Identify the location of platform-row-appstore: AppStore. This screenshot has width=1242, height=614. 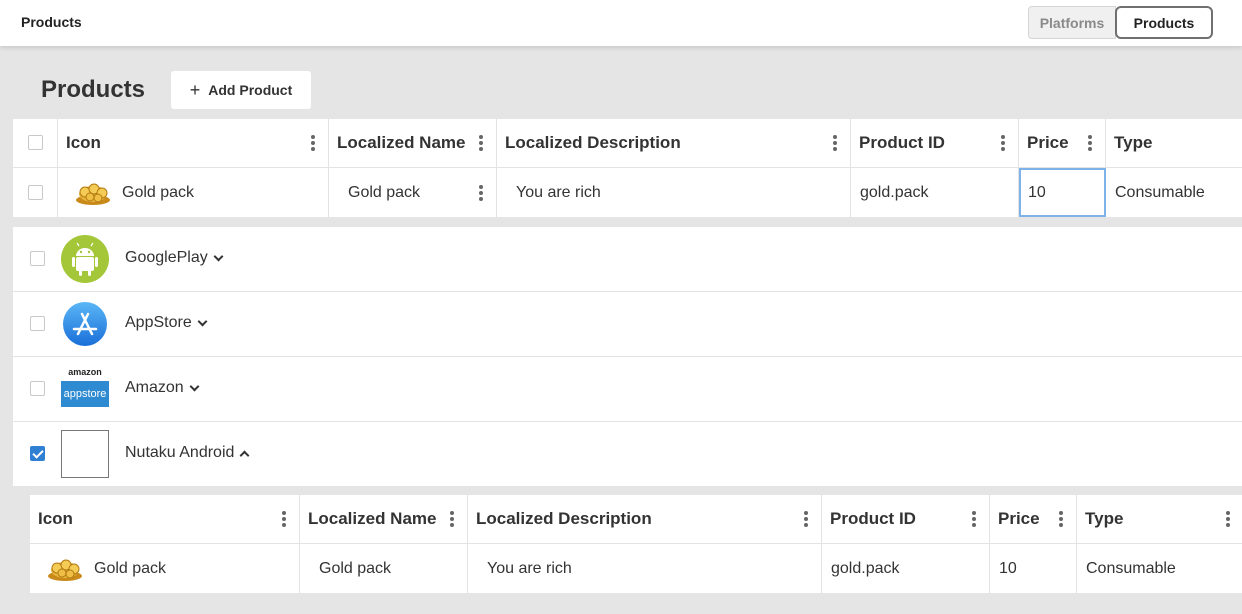
(627, 324).